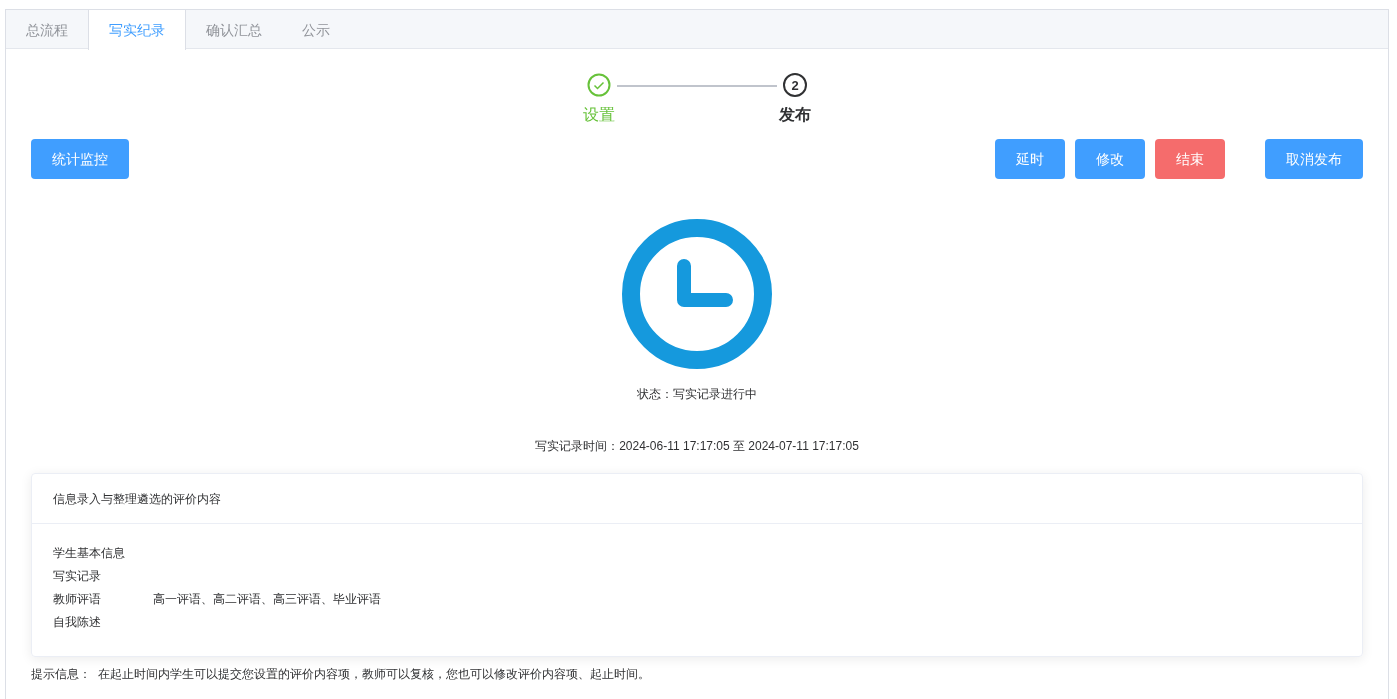  What do you see at coordinates (599, 115) in the screenshot?
I see `step-label: 设置` at bounding box center [599, 115].